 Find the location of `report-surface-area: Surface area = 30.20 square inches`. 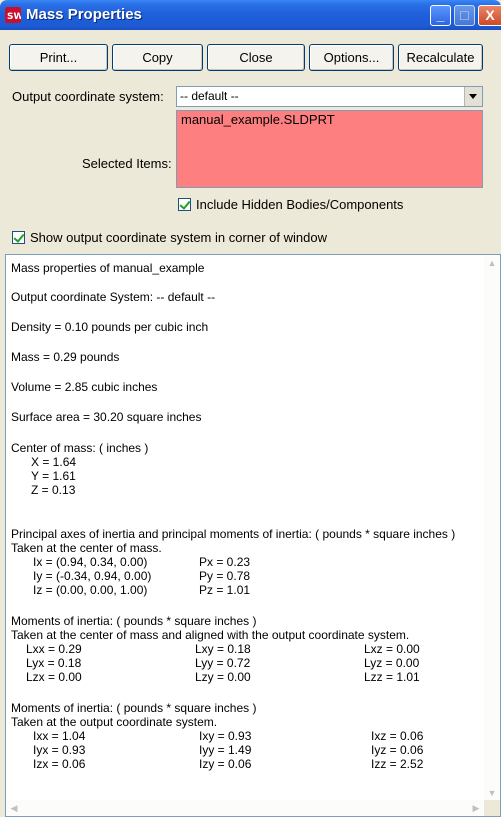

report-surface-area: Surface area = 30.20 square inches is located at coordinates (106, 417).